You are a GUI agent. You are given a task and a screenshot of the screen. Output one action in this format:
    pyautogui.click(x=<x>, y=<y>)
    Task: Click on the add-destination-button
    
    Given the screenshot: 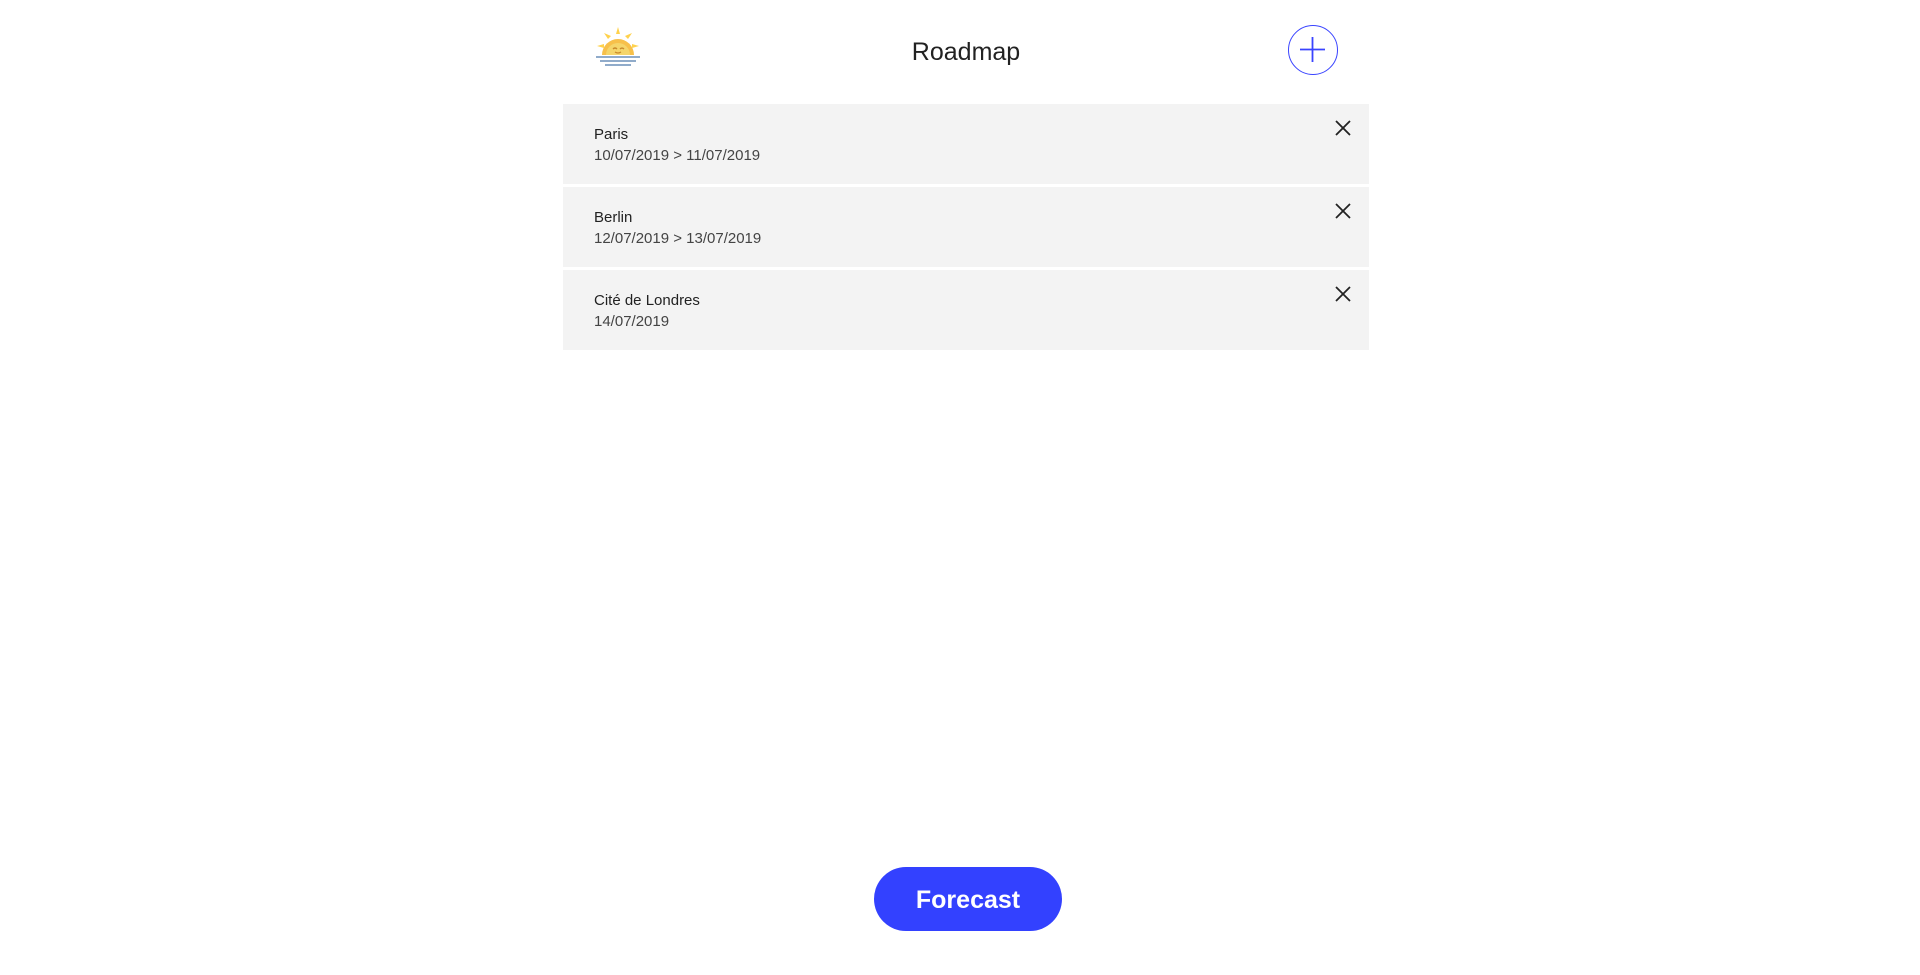 What is the action you would take?
    pyautogui.click(x=1313, y=50)
    